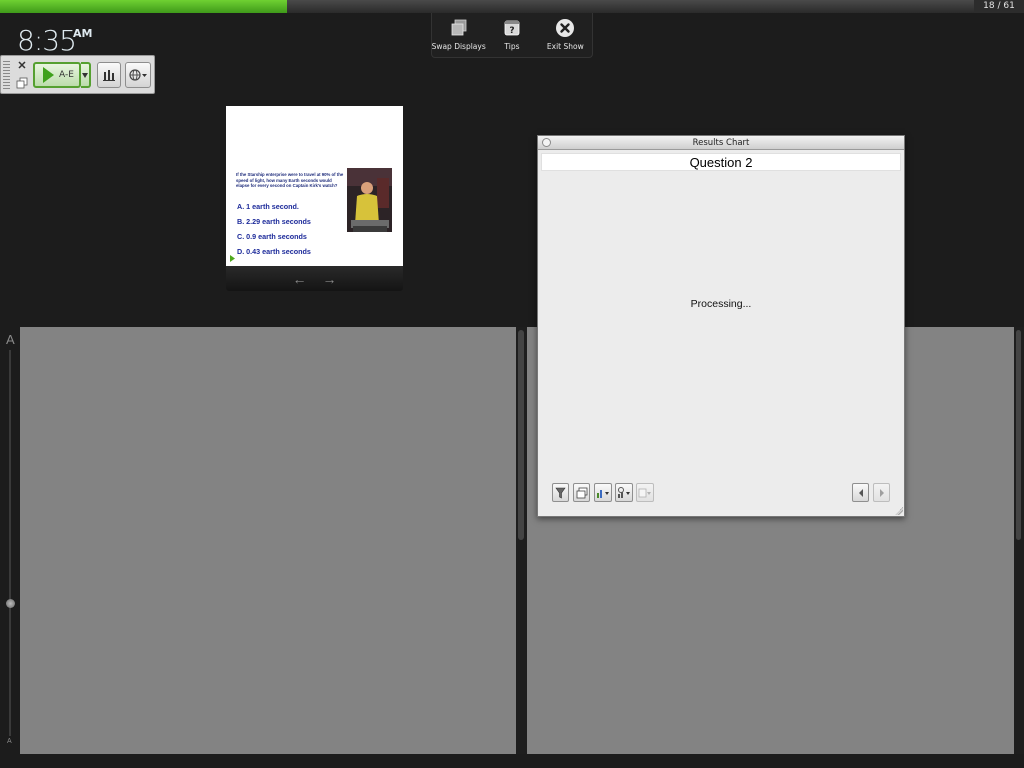  Describe the element at coordinates (999, 6) in the screenshot. I see `slide-counter: 18 / 61` at that location.